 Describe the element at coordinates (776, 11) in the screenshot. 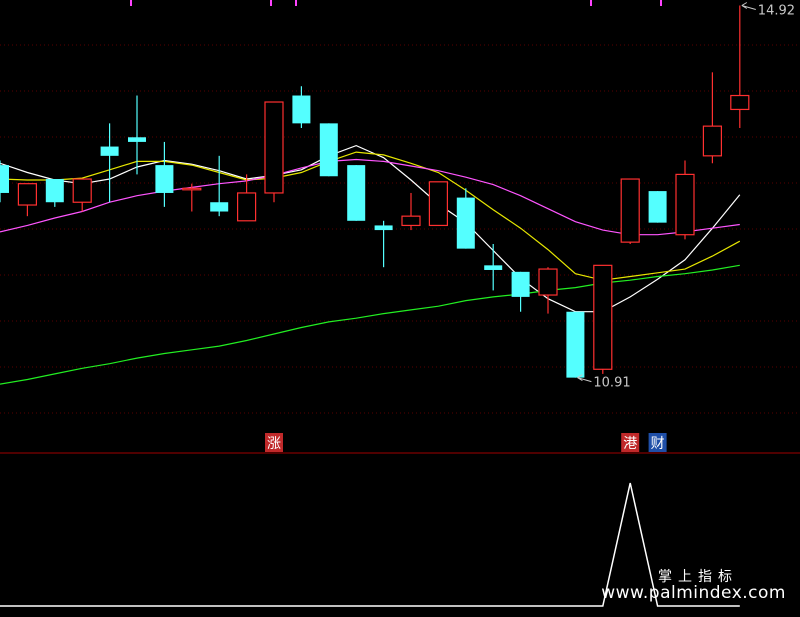

I see `extreme-label: 14.92` at that location.